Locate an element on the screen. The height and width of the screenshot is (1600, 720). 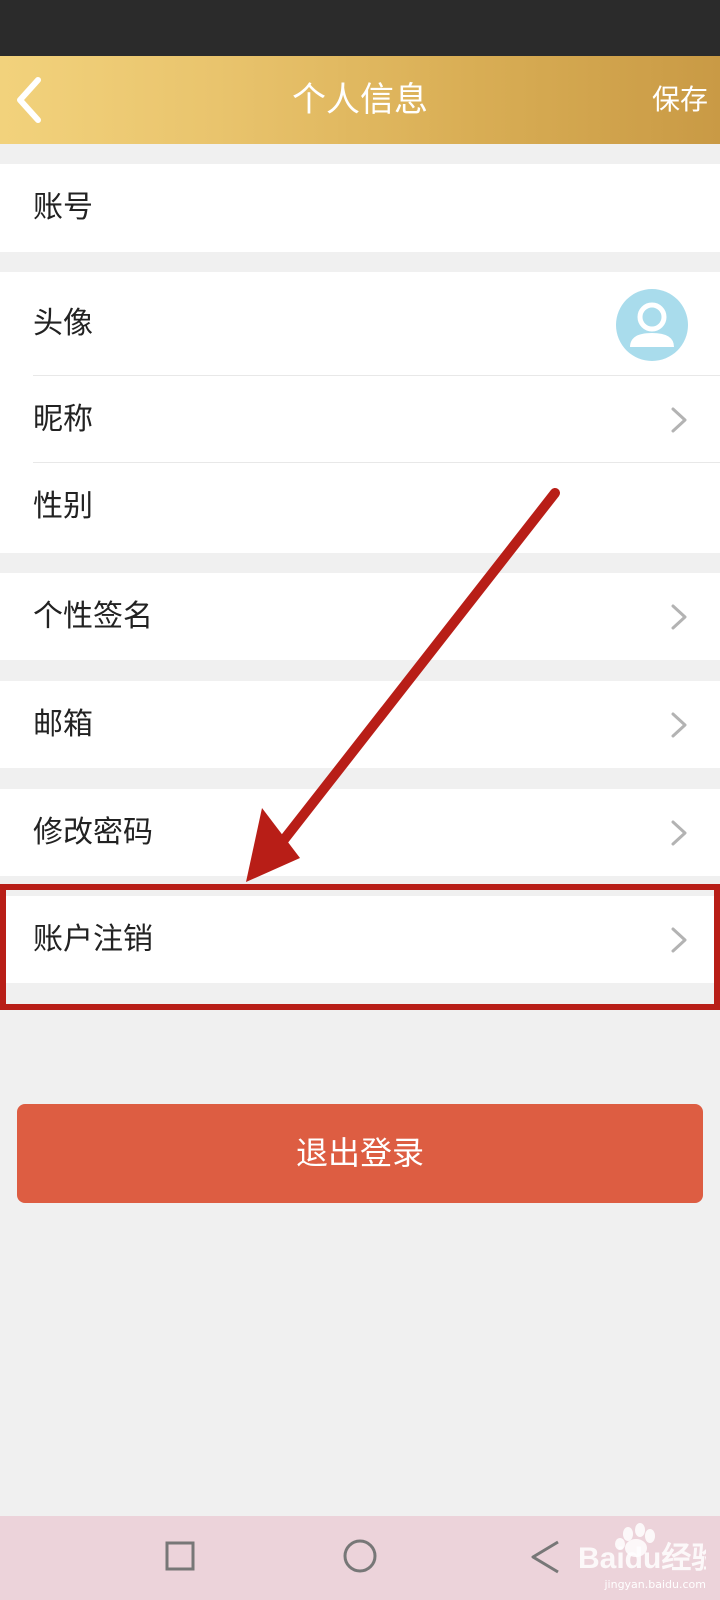
back-nav-icon is located at coordinates (545, 1557).